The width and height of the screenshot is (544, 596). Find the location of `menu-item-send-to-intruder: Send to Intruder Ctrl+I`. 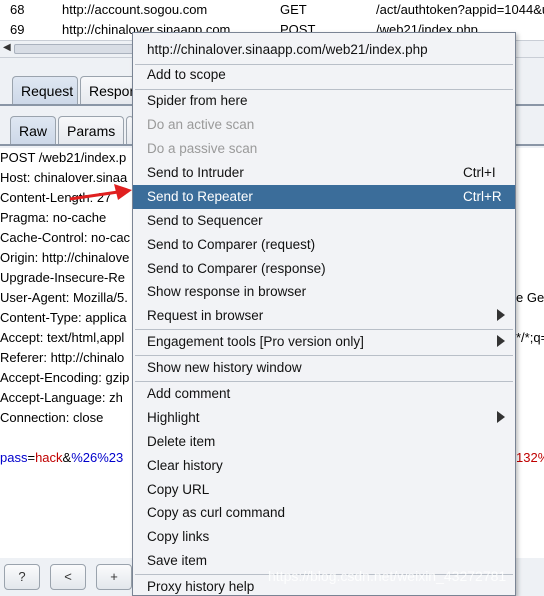

menu-item-send-to-intruder: Send to Intruder Ctrl+I is located at coordinates (324, 173).